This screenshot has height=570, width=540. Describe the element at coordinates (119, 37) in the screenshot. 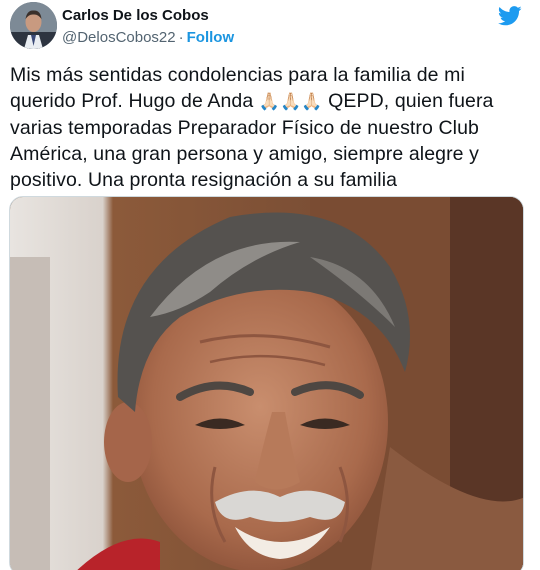

I see `author-handle: @DelosCobos22` at that location.